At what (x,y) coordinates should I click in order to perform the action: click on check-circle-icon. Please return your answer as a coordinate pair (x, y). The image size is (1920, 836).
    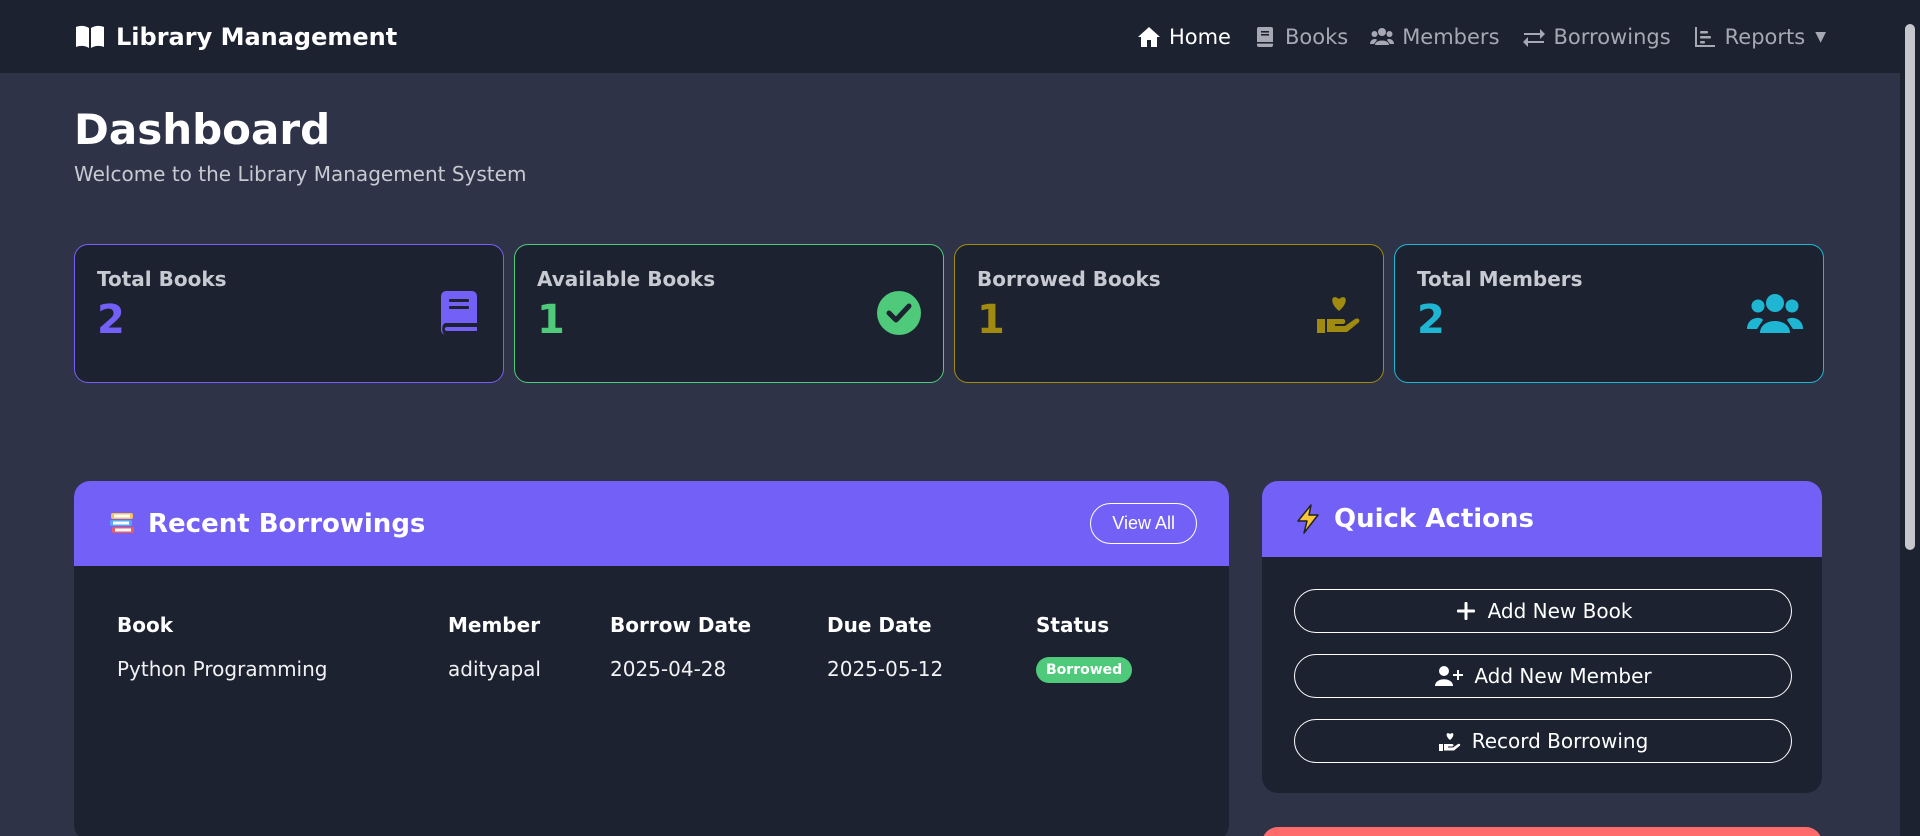
    Looking at the image, I should click on (899, 313).